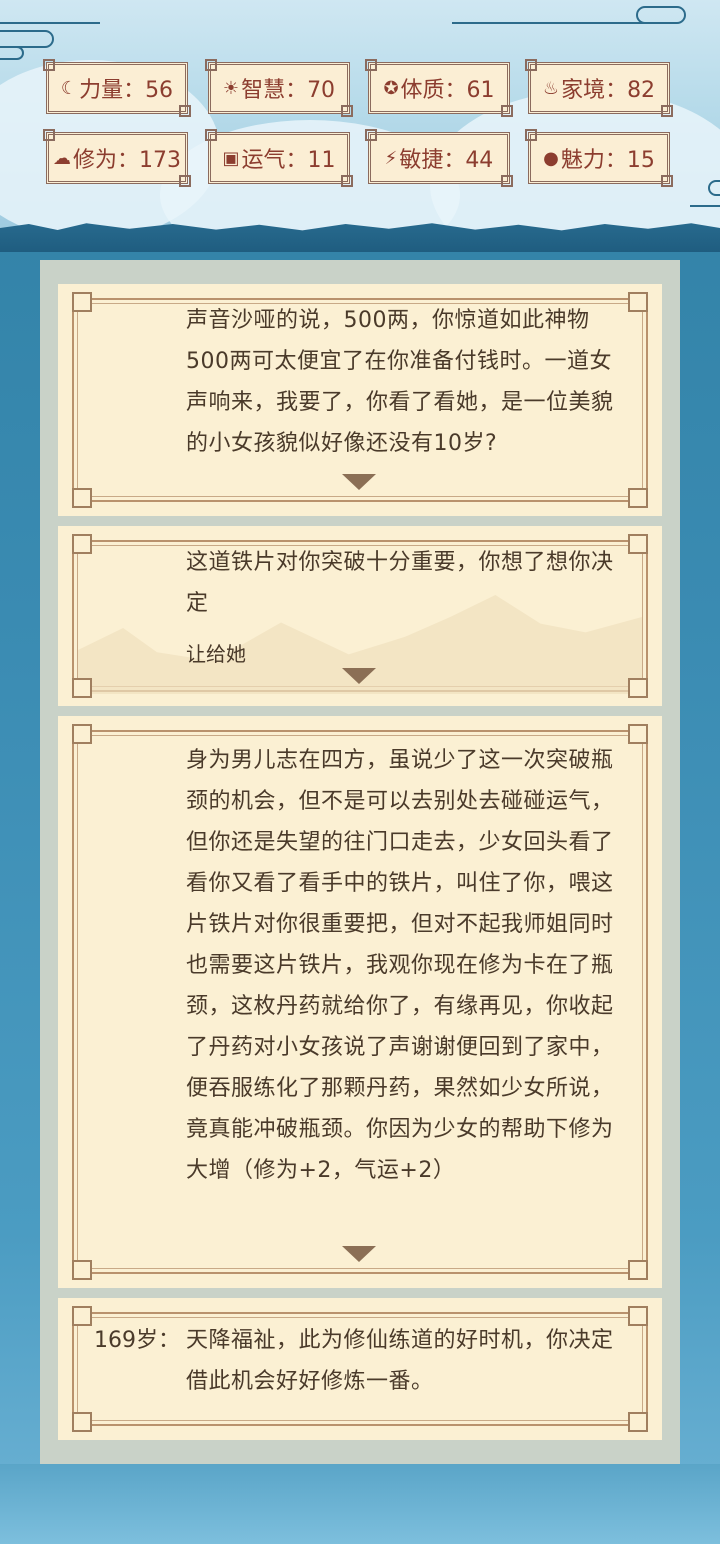 The height and width of the screenshot is (1544, 720). What do you see at coordinates (400, 583) in the screenshot?
I see `story-text: 这道铁片对你突破十分重要，你想了想你决定` at bounding box center [400, 583].